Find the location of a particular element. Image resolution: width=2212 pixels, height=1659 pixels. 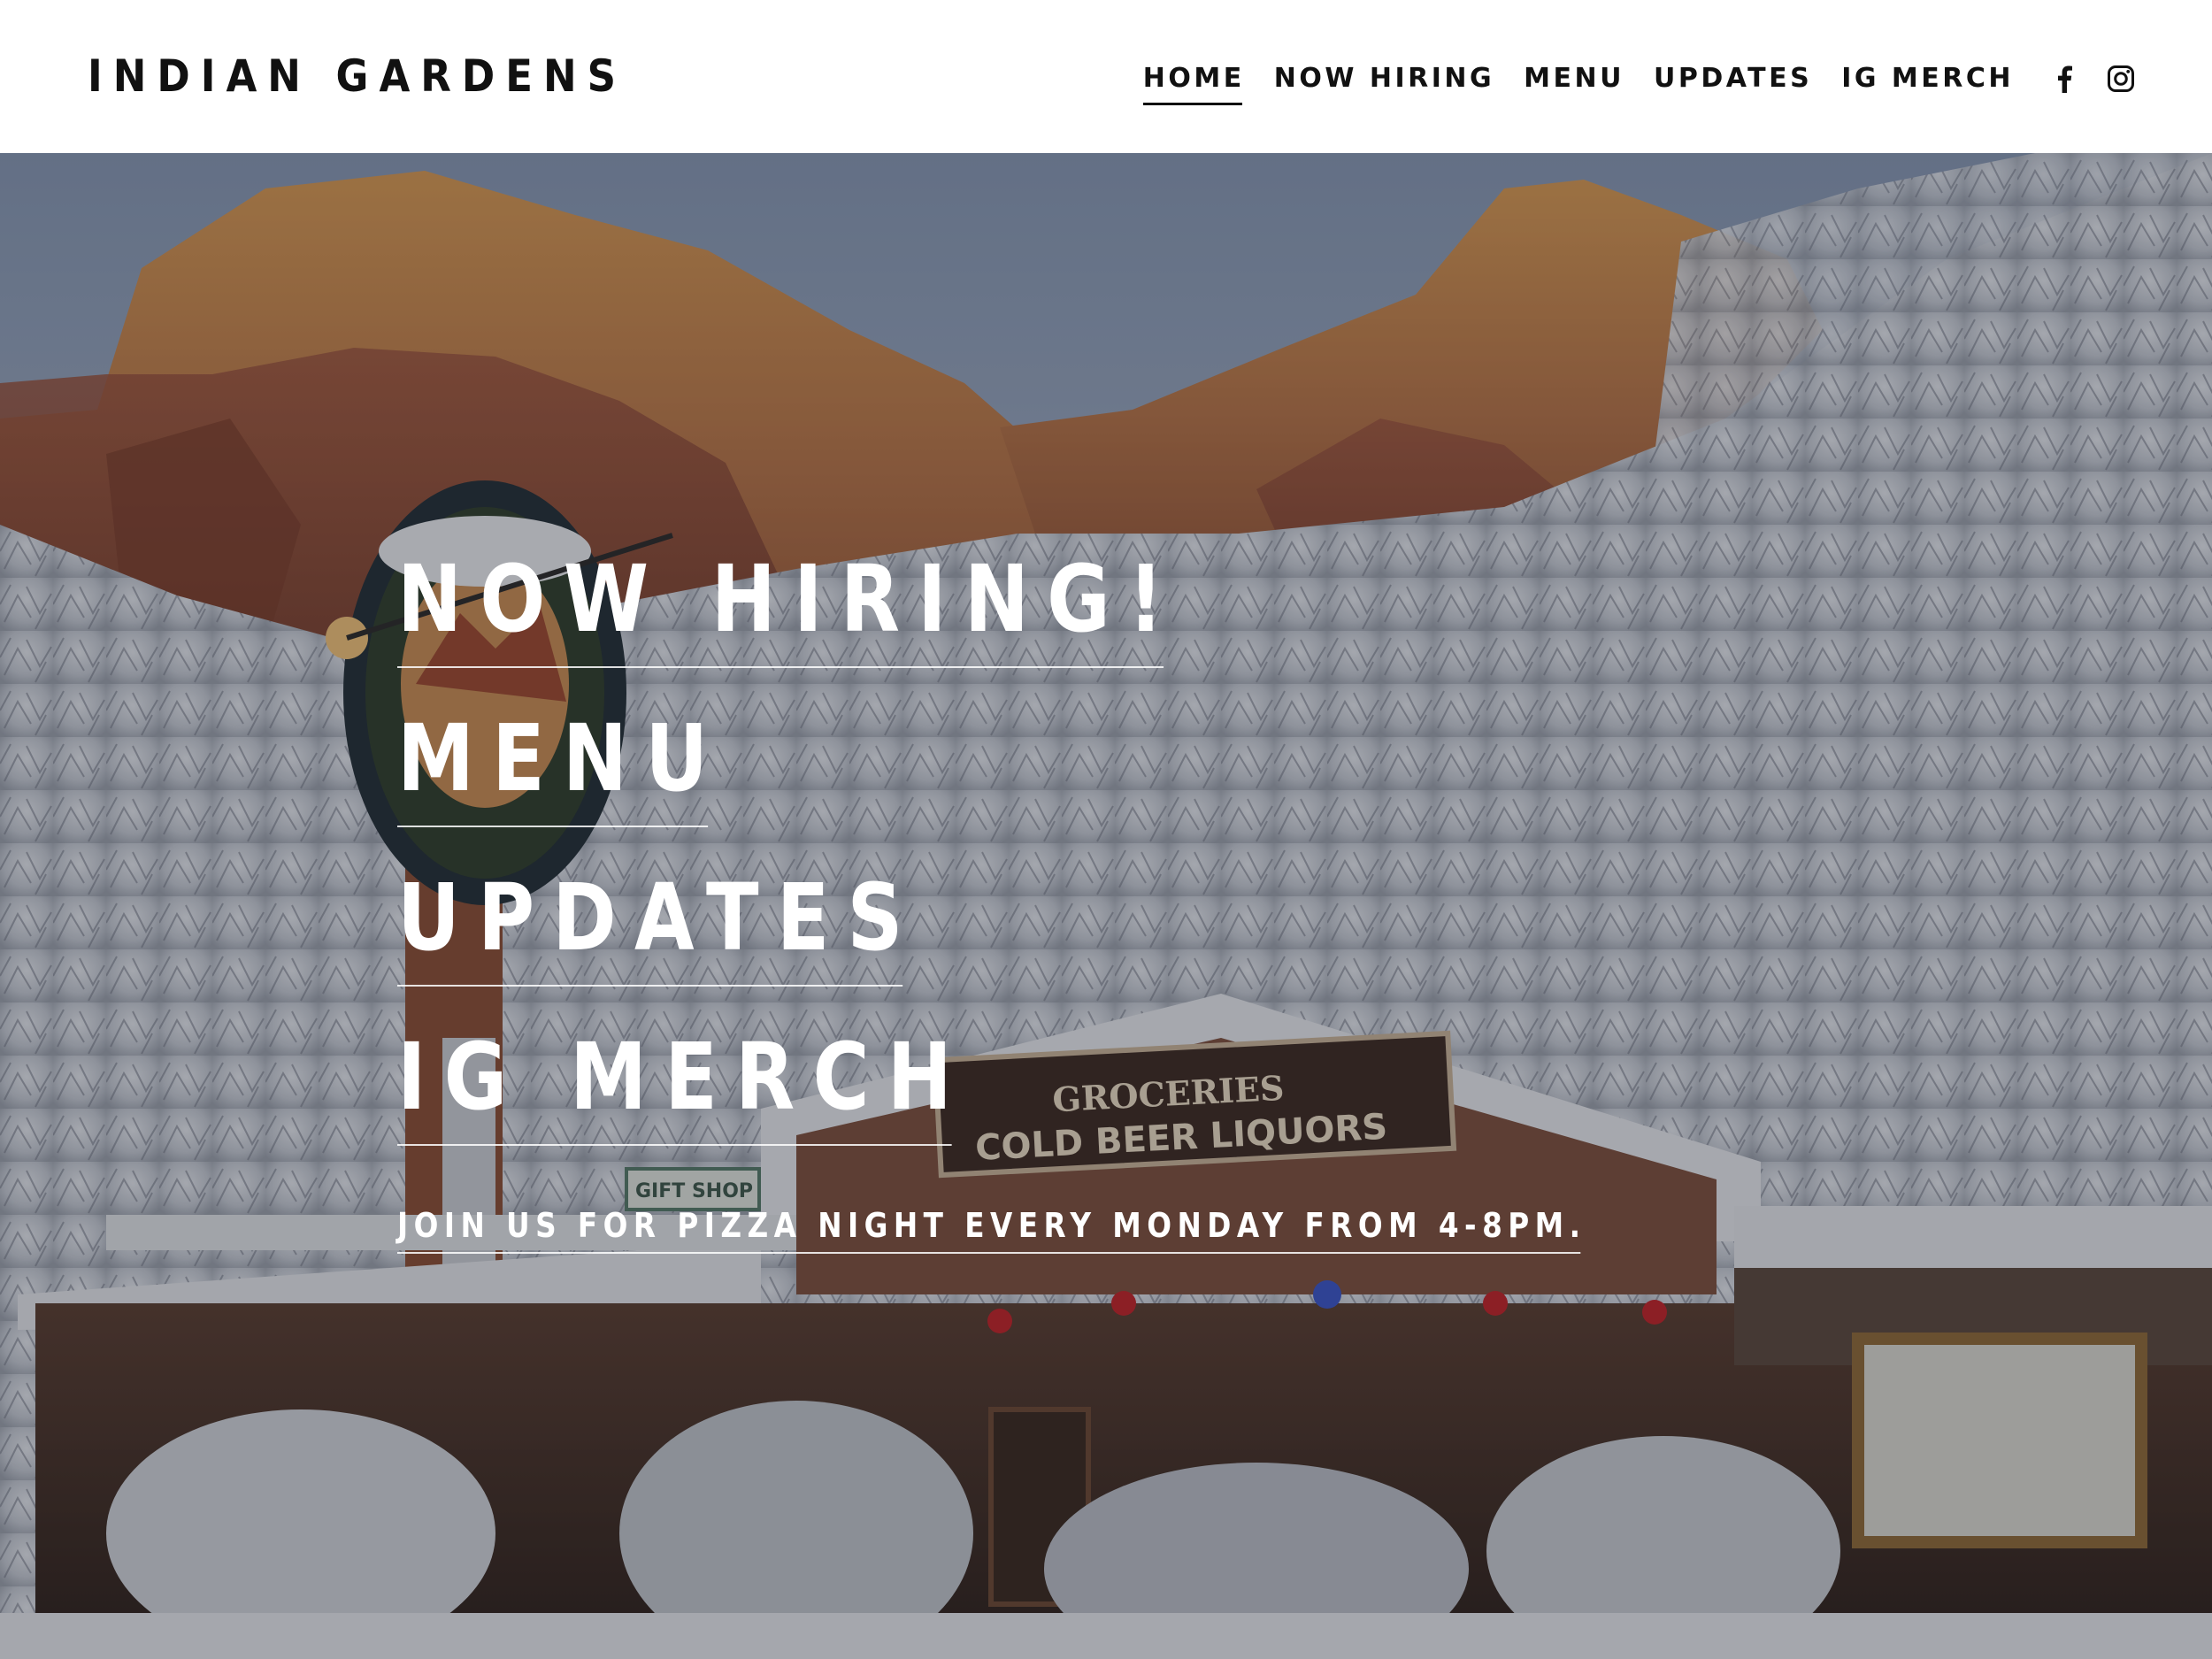

hero-link-ig-merch: IG MERCH is located at coordinates (683, 1086).